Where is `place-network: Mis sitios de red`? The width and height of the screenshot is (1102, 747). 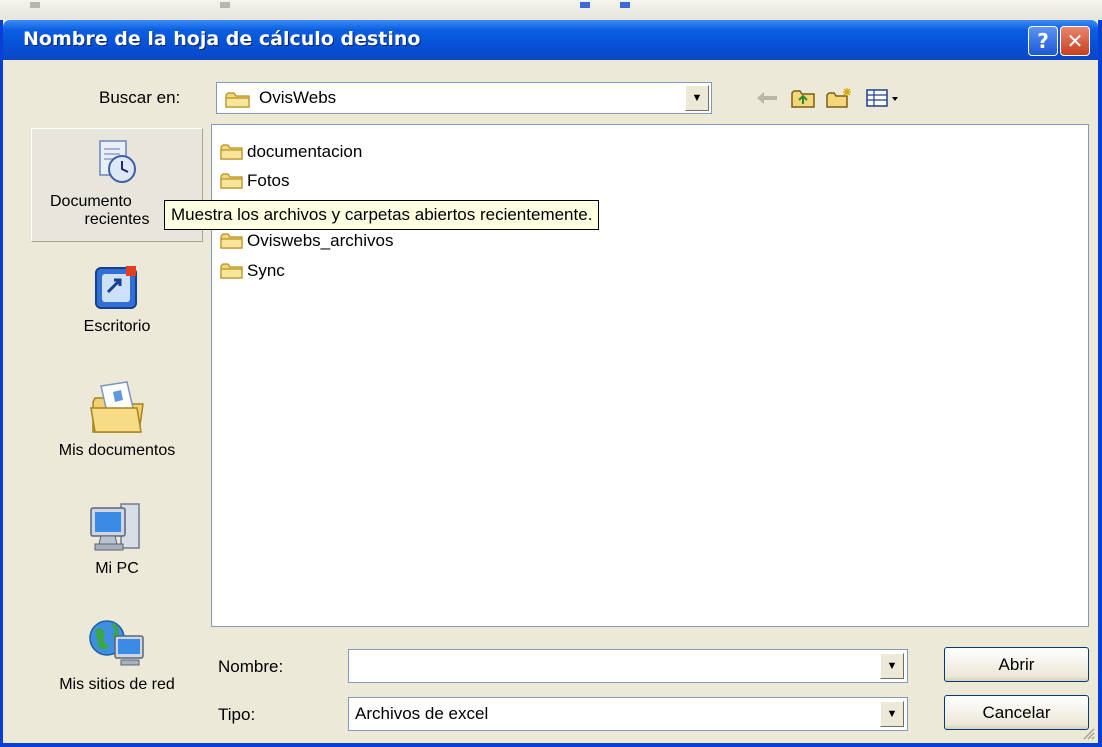
place-network: Mis sitios de red is located at coordinates (117, 654).